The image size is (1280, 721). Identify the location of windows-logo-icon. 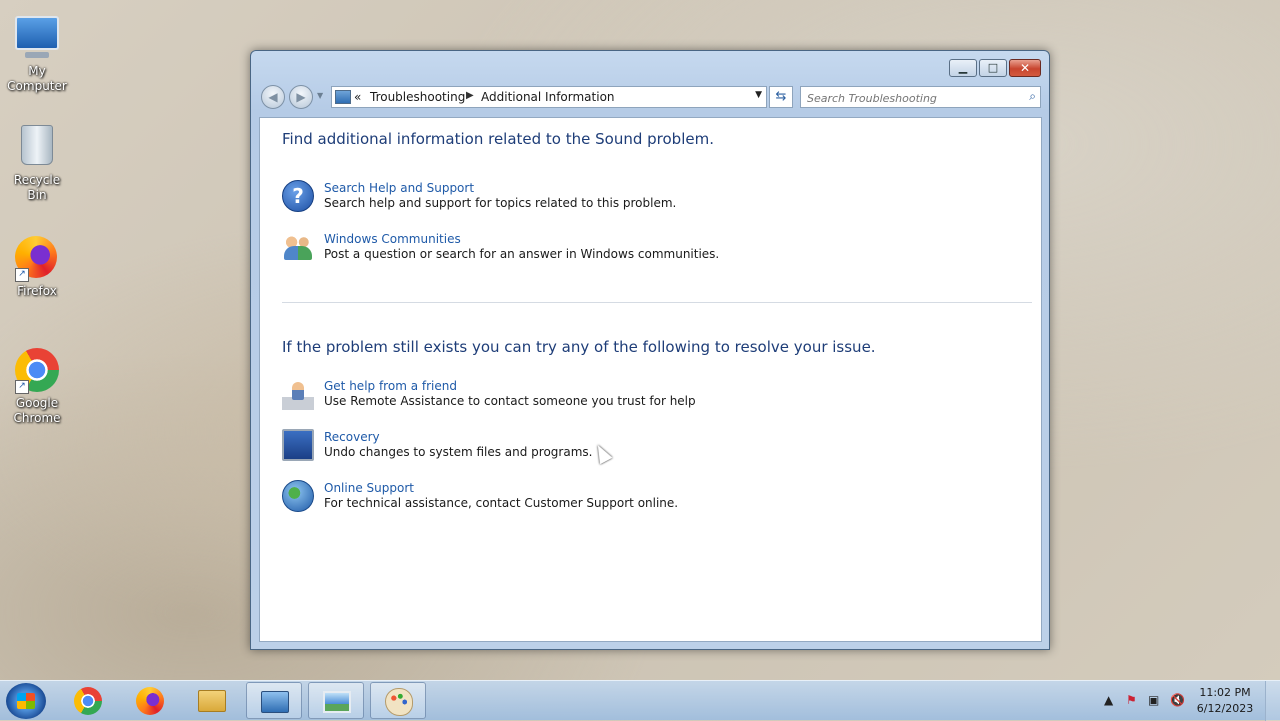
(26, 701).